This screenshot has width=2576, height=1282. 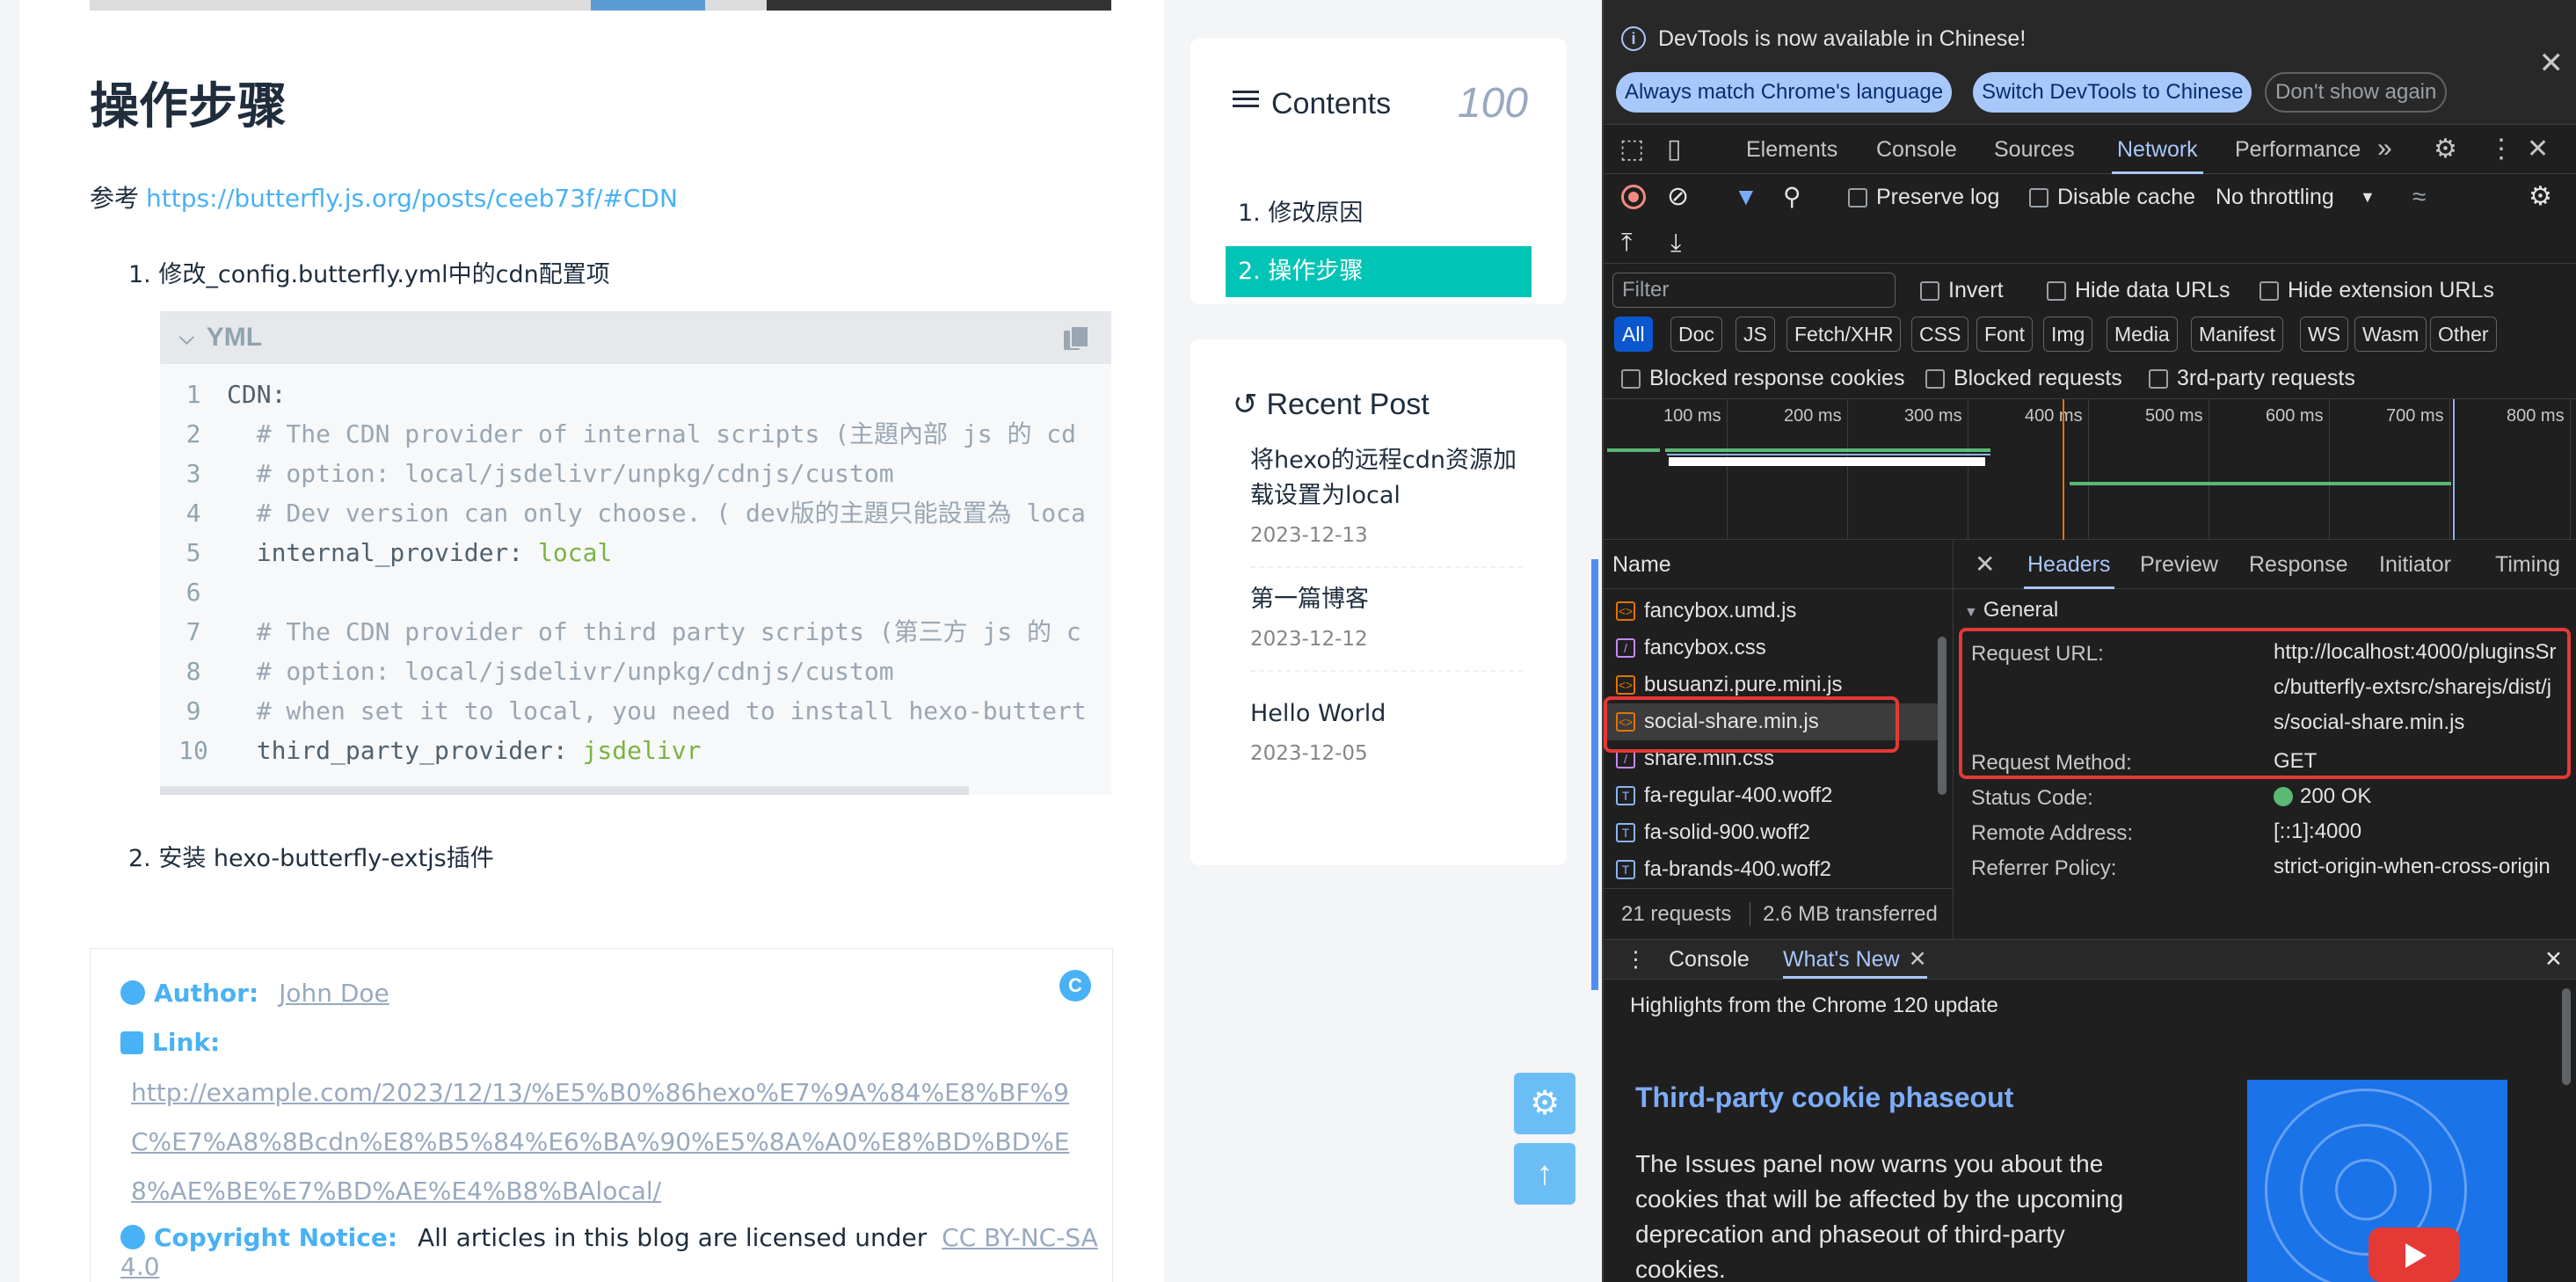 What do you see at coordinates (2553, 959) in the screenshot?
I see `close-drawer-icon: ✕` at bounding box center [2553, 959].